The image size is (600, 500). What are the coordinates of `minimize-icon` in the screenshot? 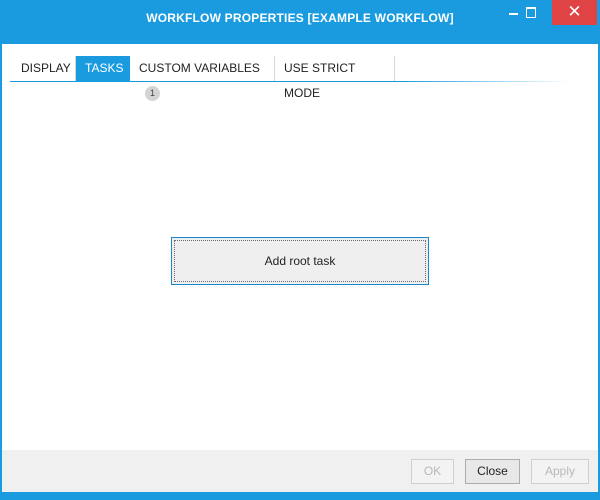 It's located at (513, 14).